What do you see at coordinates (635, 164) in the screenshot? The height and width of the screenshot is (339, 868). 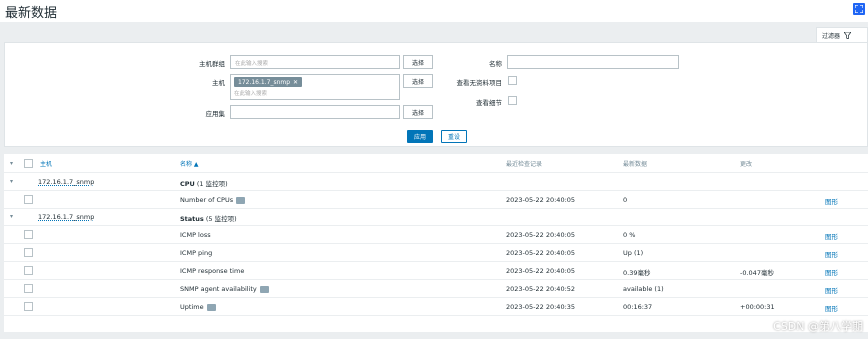 I see `column-header-last-value: 最新数据` at bounding box center [635, 164].